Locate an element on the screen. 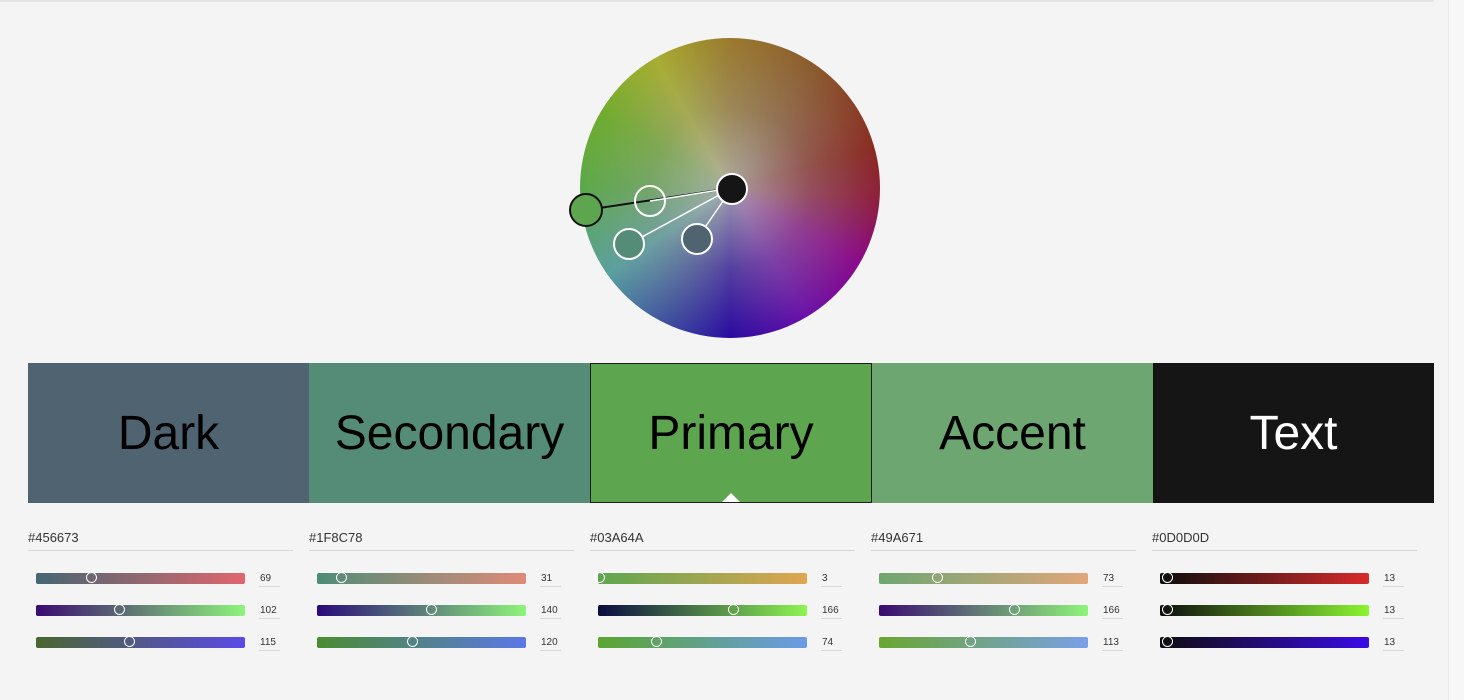 The height and width of the screenshot is (700, 1464). hex-field: #456673 is located at coordinates (160, 539).